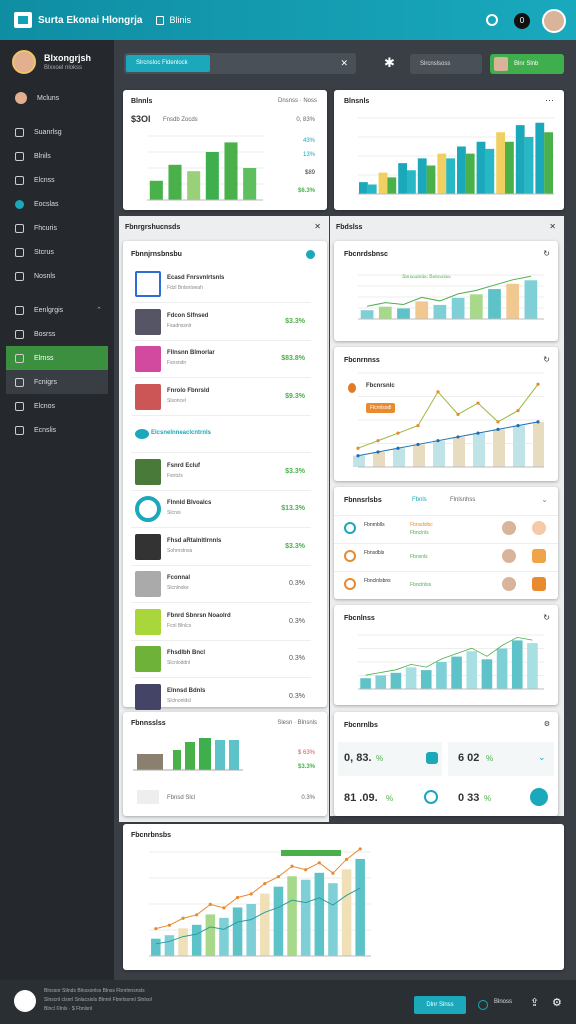 The height and width of the screenshot is (1024, 576). What do you see at coordinates (57, 98) in the screenshot?
I see `sidebar-item: Mcluns` at bounding box center [57, 98].